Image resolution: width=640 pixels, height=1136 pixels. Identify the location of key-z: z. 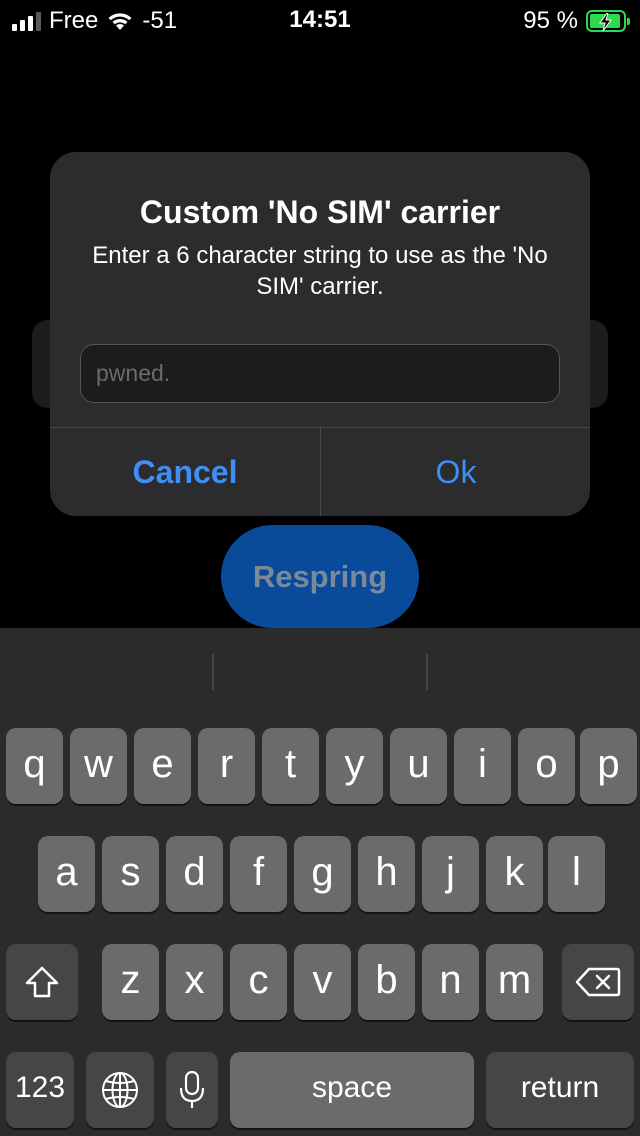
(130, 982).